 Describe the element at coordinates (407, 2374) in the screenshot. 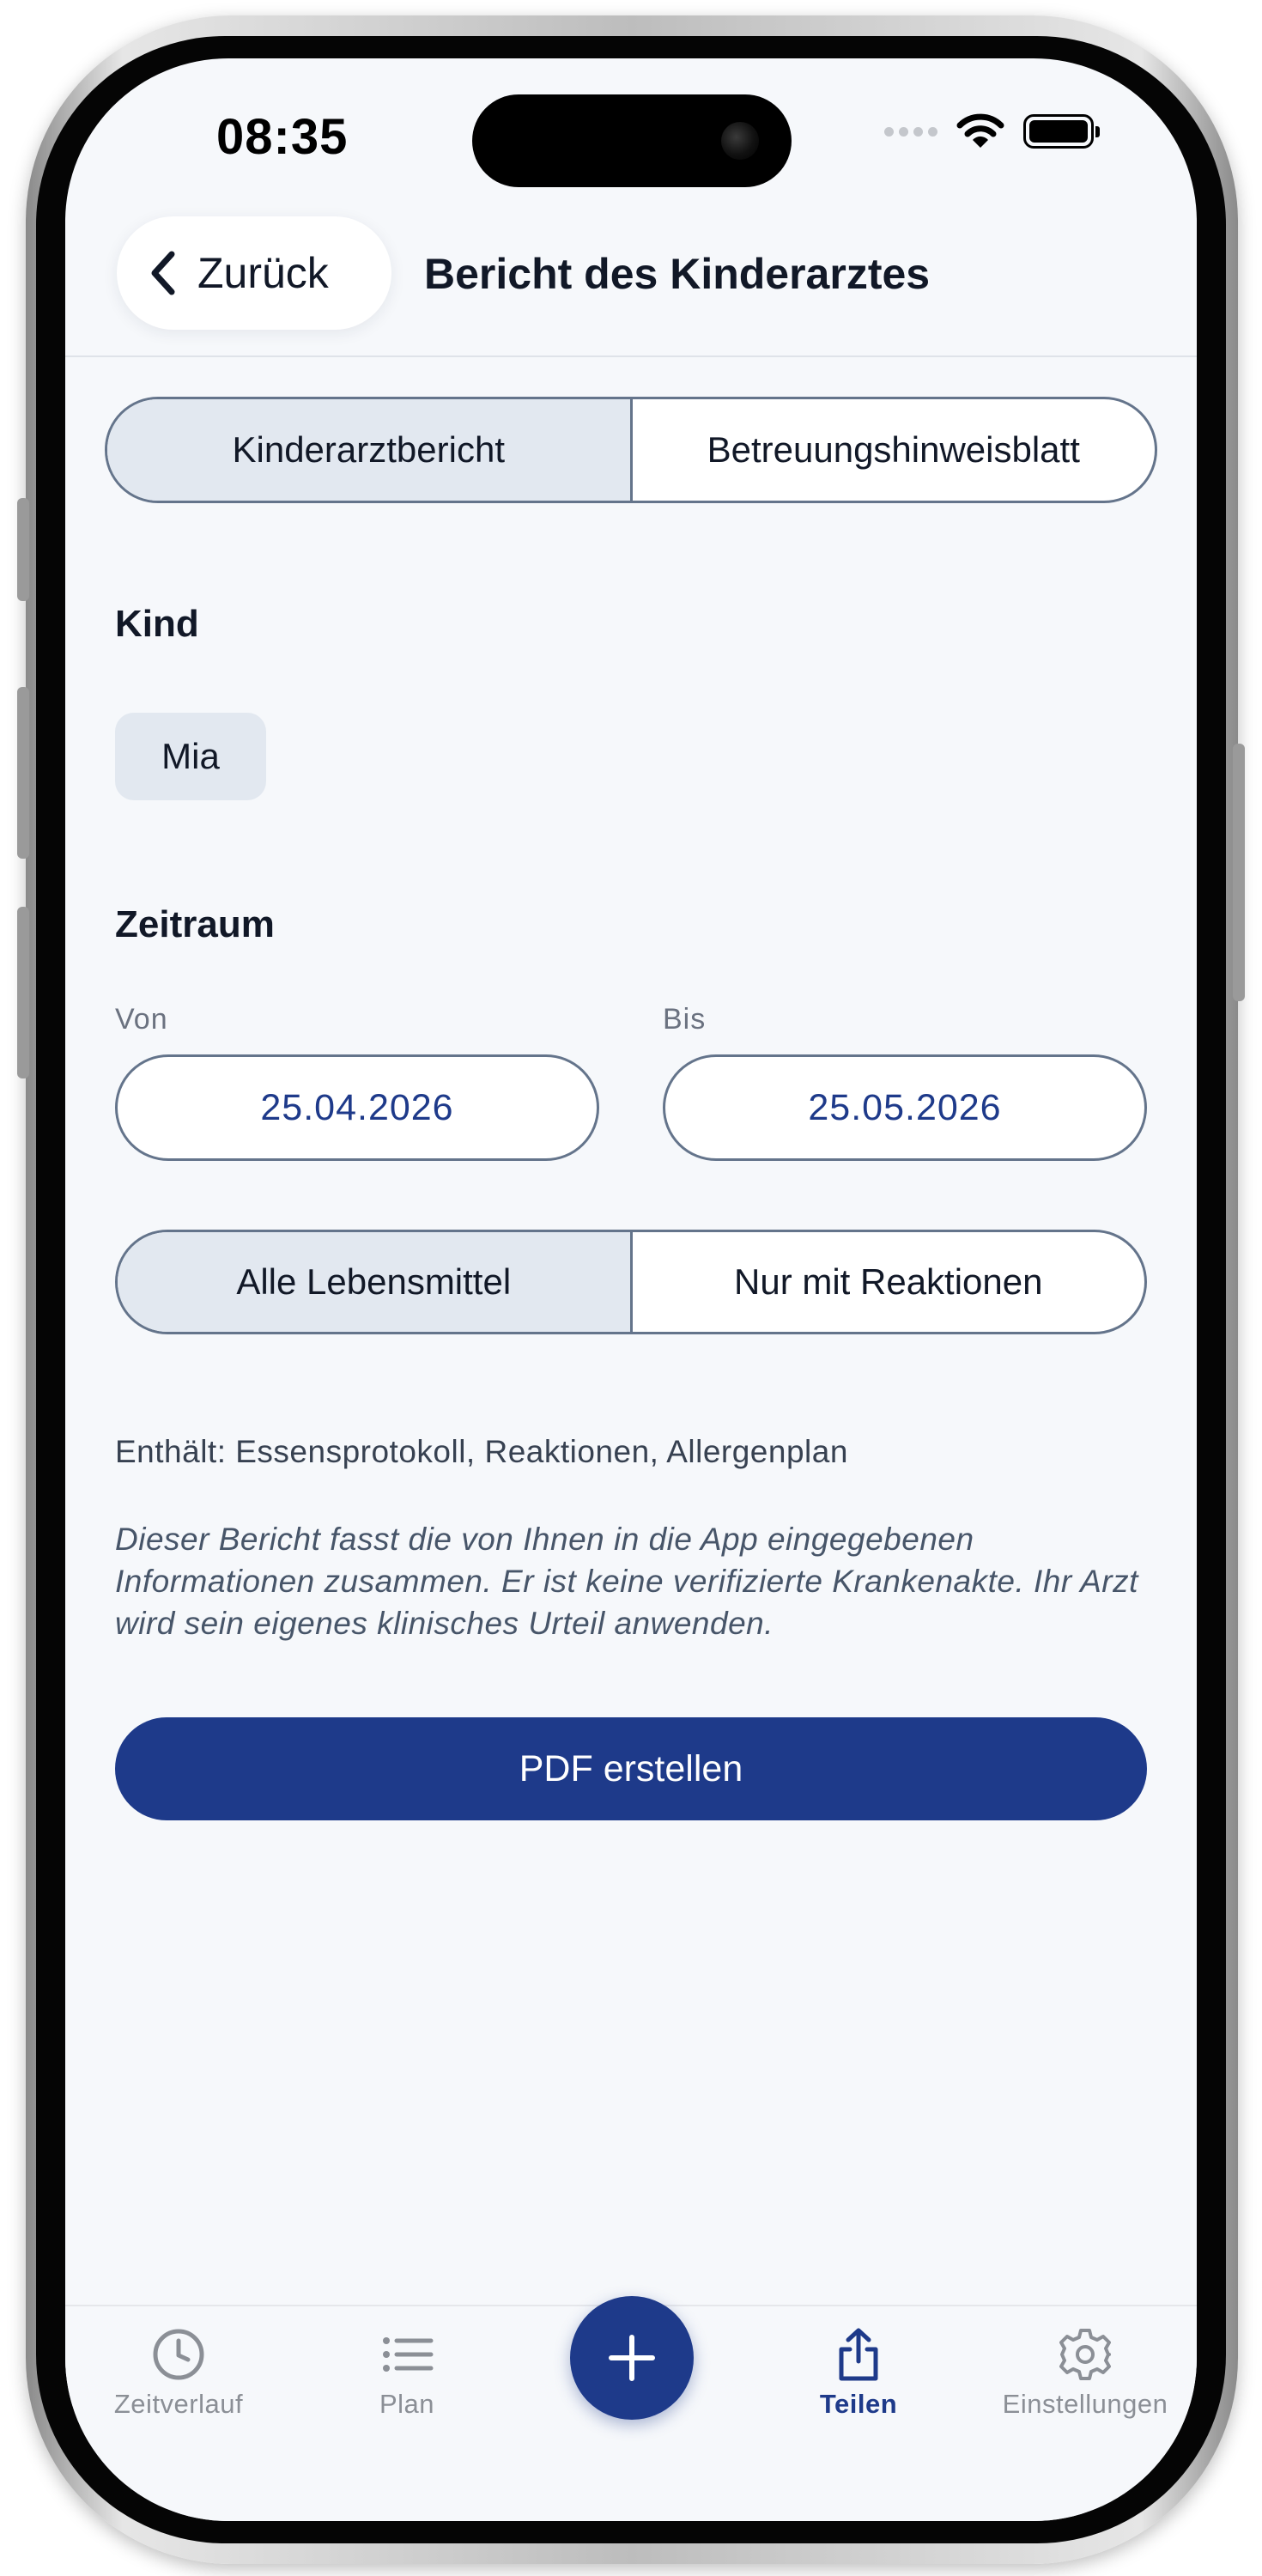

I see `tab-plan: Plan` at that location.